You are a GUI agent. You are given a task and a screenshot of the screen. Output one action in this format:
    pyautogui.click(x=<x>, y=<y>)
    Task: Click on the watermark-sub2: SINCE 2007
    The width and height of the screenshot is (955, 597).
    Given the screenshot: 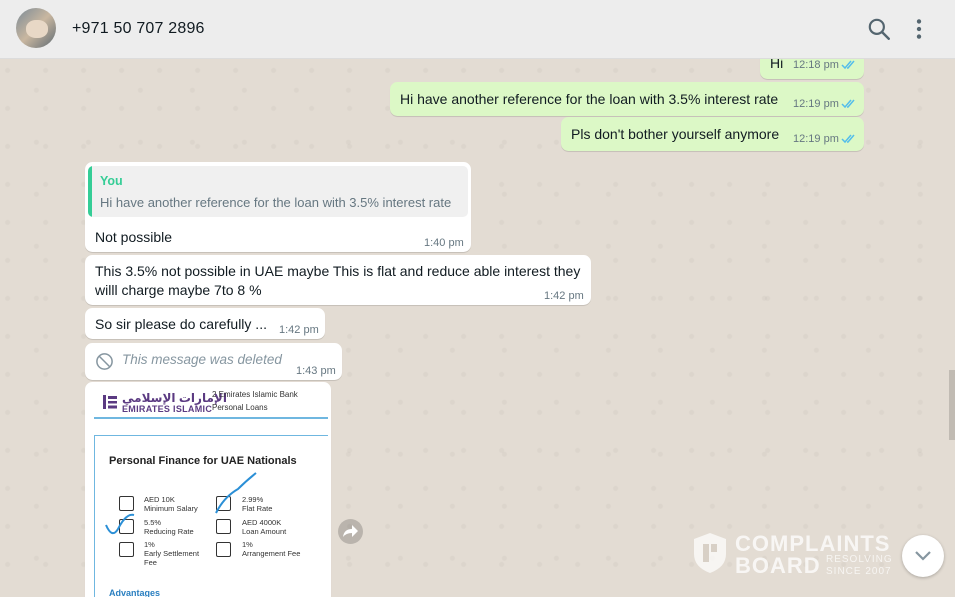 What is the action you would take?
    pyautogui.click(x=859, y=571)
    